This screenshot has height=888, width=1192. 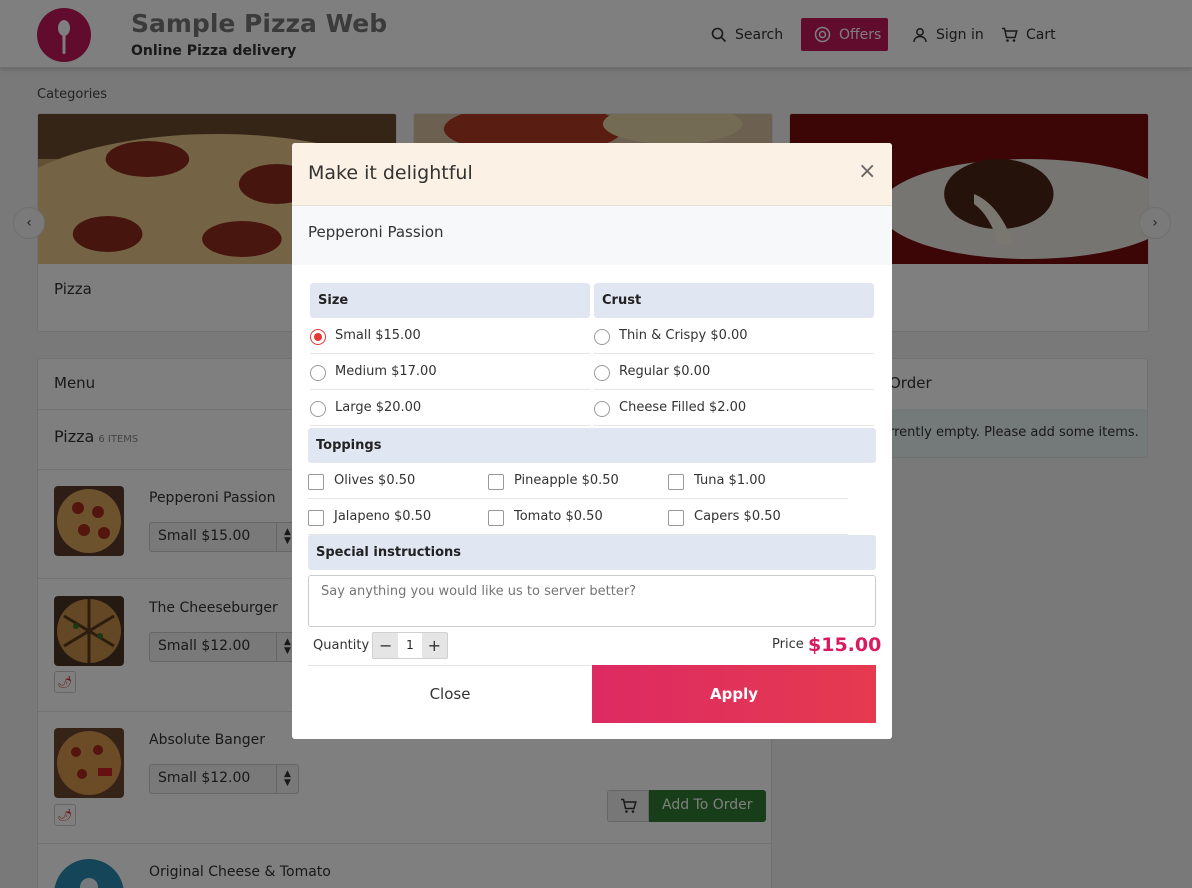 I want to click on special-instructions-input, so click(x=592, y=601).